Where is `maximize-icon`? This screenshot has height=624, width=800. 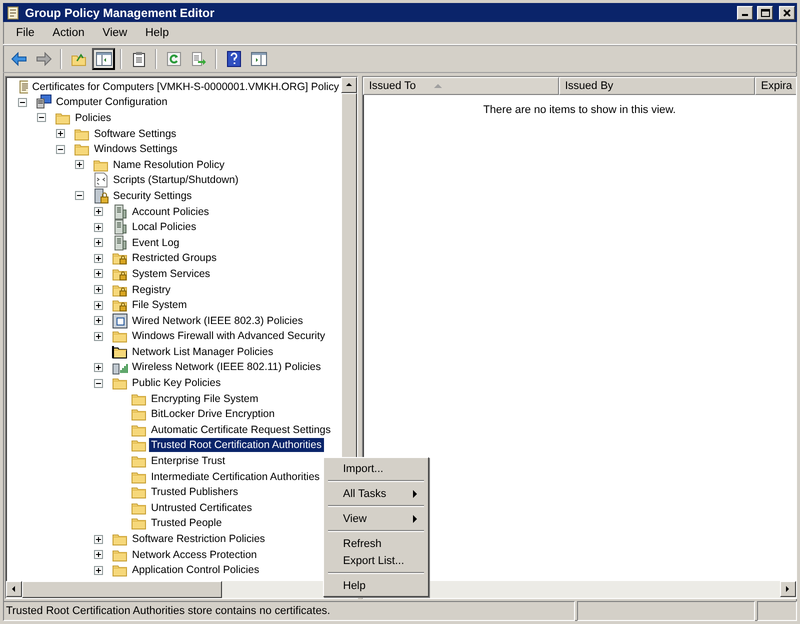
maximize-icon is located at coordinates (765, 12).